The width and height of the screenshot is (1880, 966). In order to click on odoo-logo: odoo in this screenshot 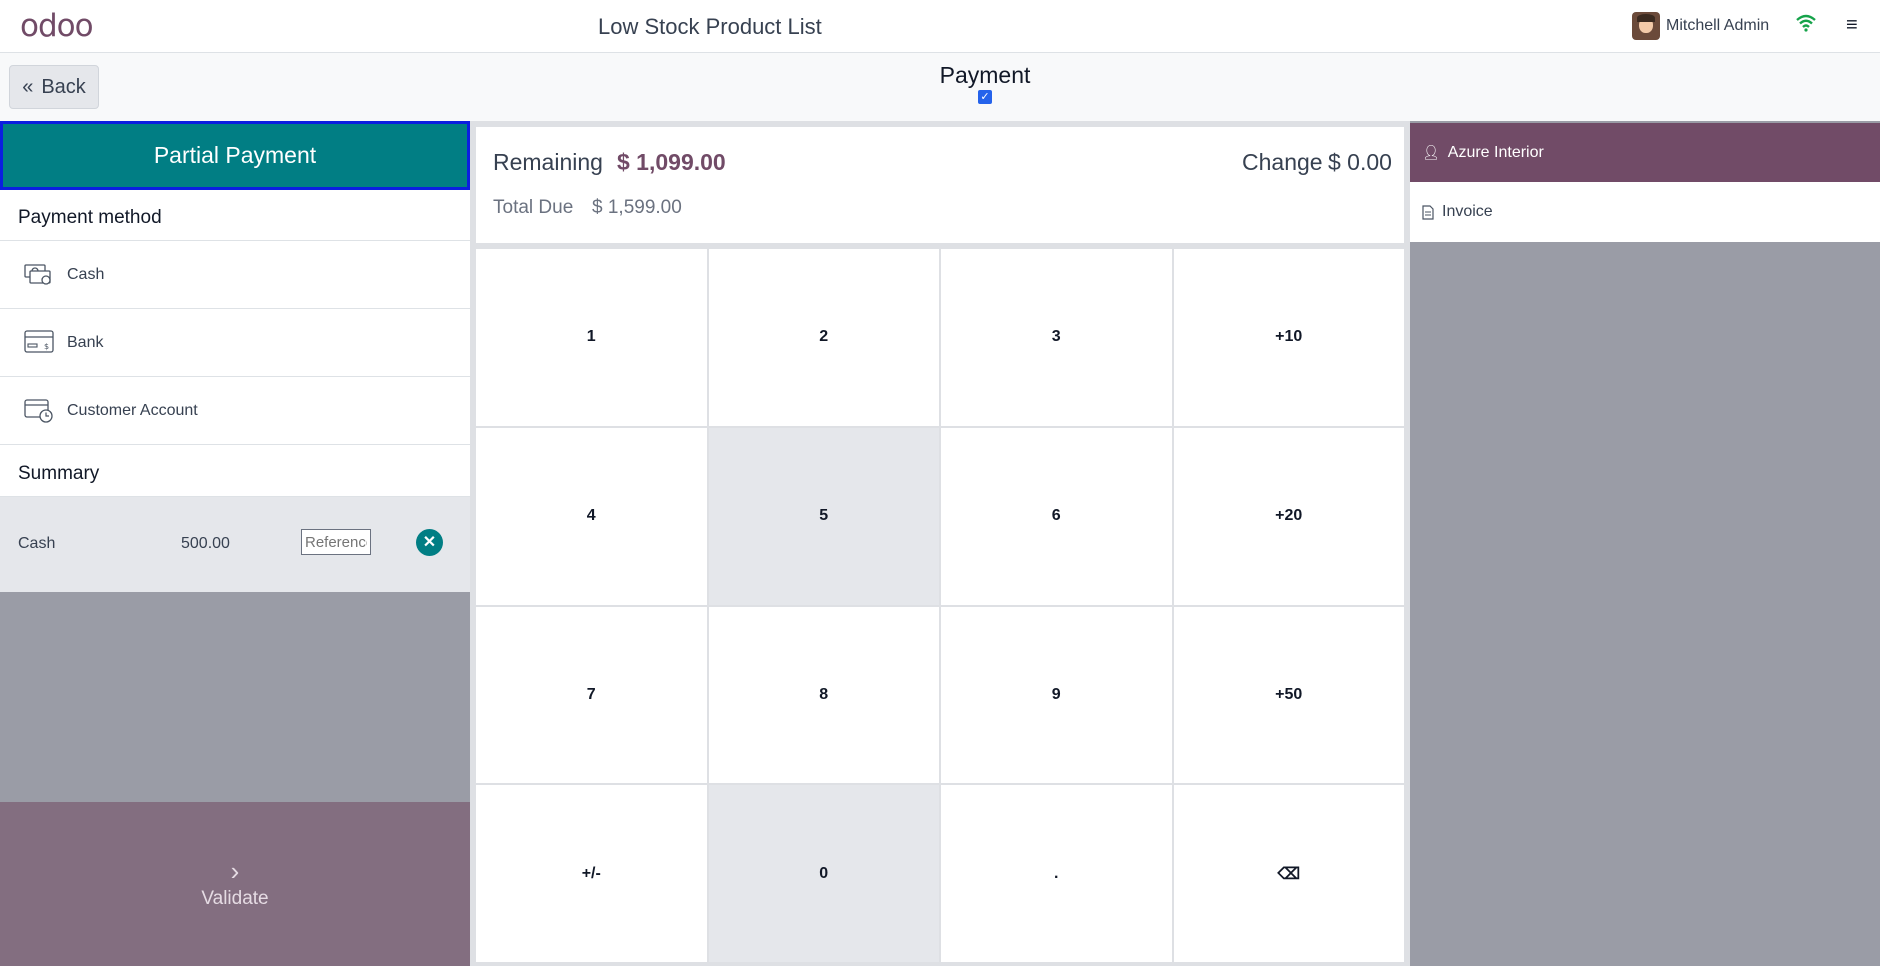, I will do `click(57, 26)`.